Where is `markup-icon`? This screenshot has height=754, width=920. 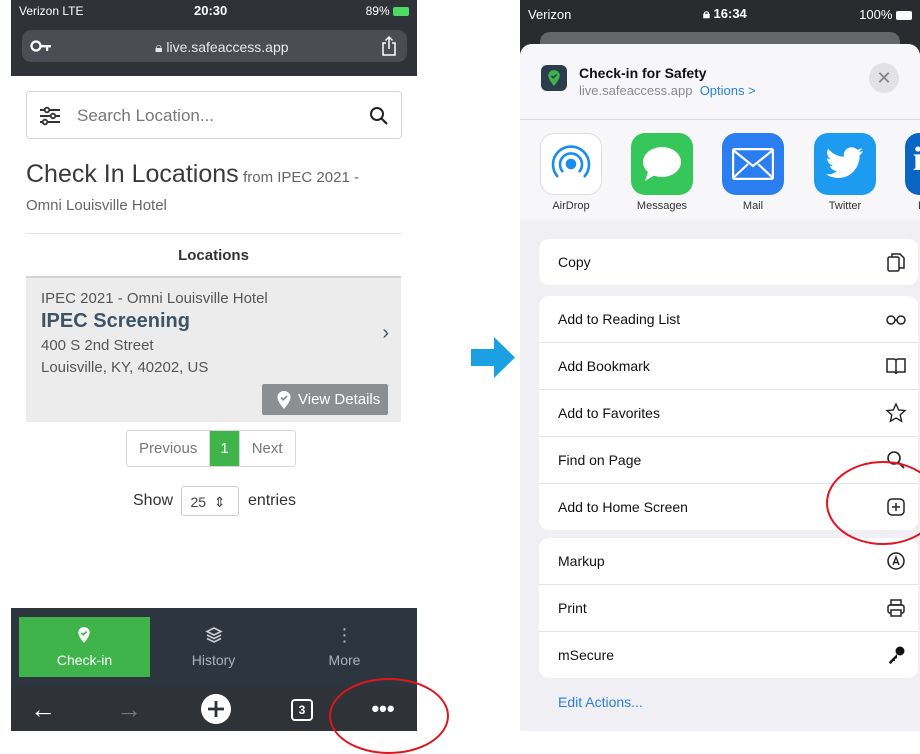 markup-icon is located at coordinates (896, 561).